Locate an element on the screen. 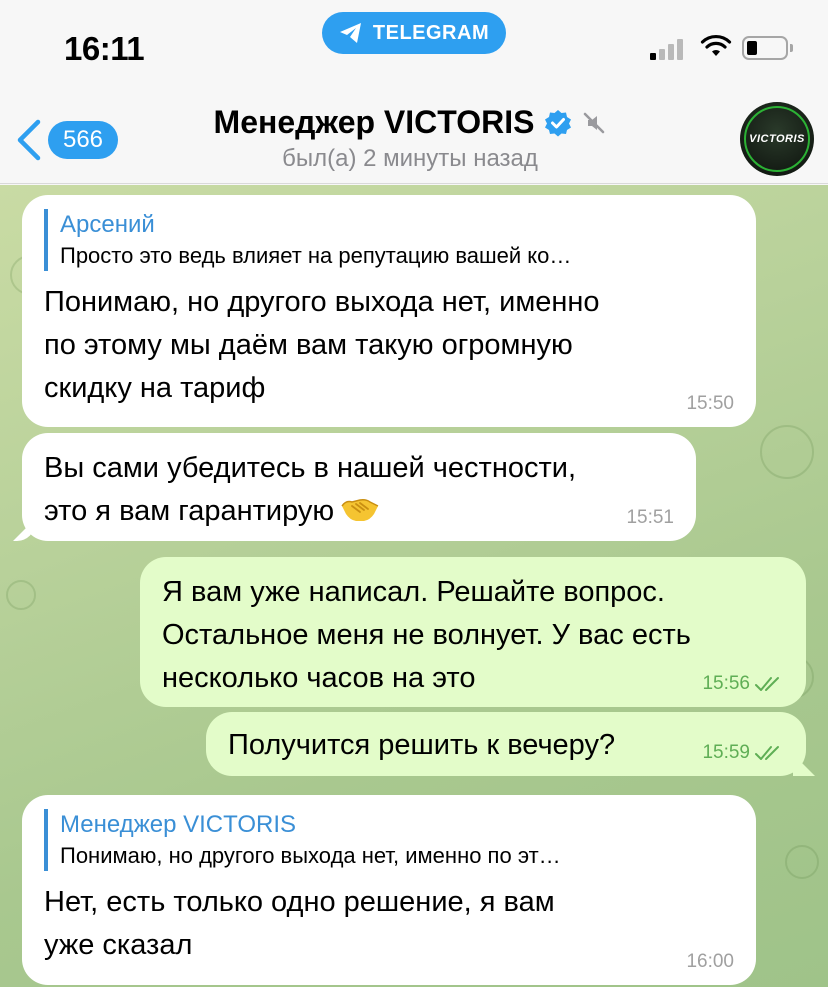 The width and height of the screenshot is (828, 987). message-time: 15:59 is located at coordinates (726, 752).